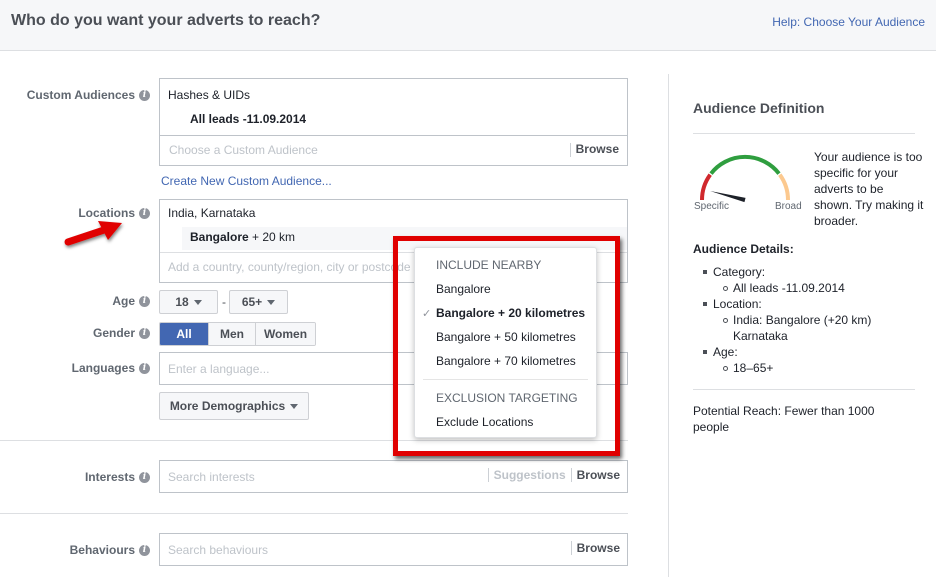 Image resolution: width=936 pixels, height=577 pixels. I want to click on gender-men-button: Men, so click(231, 334).